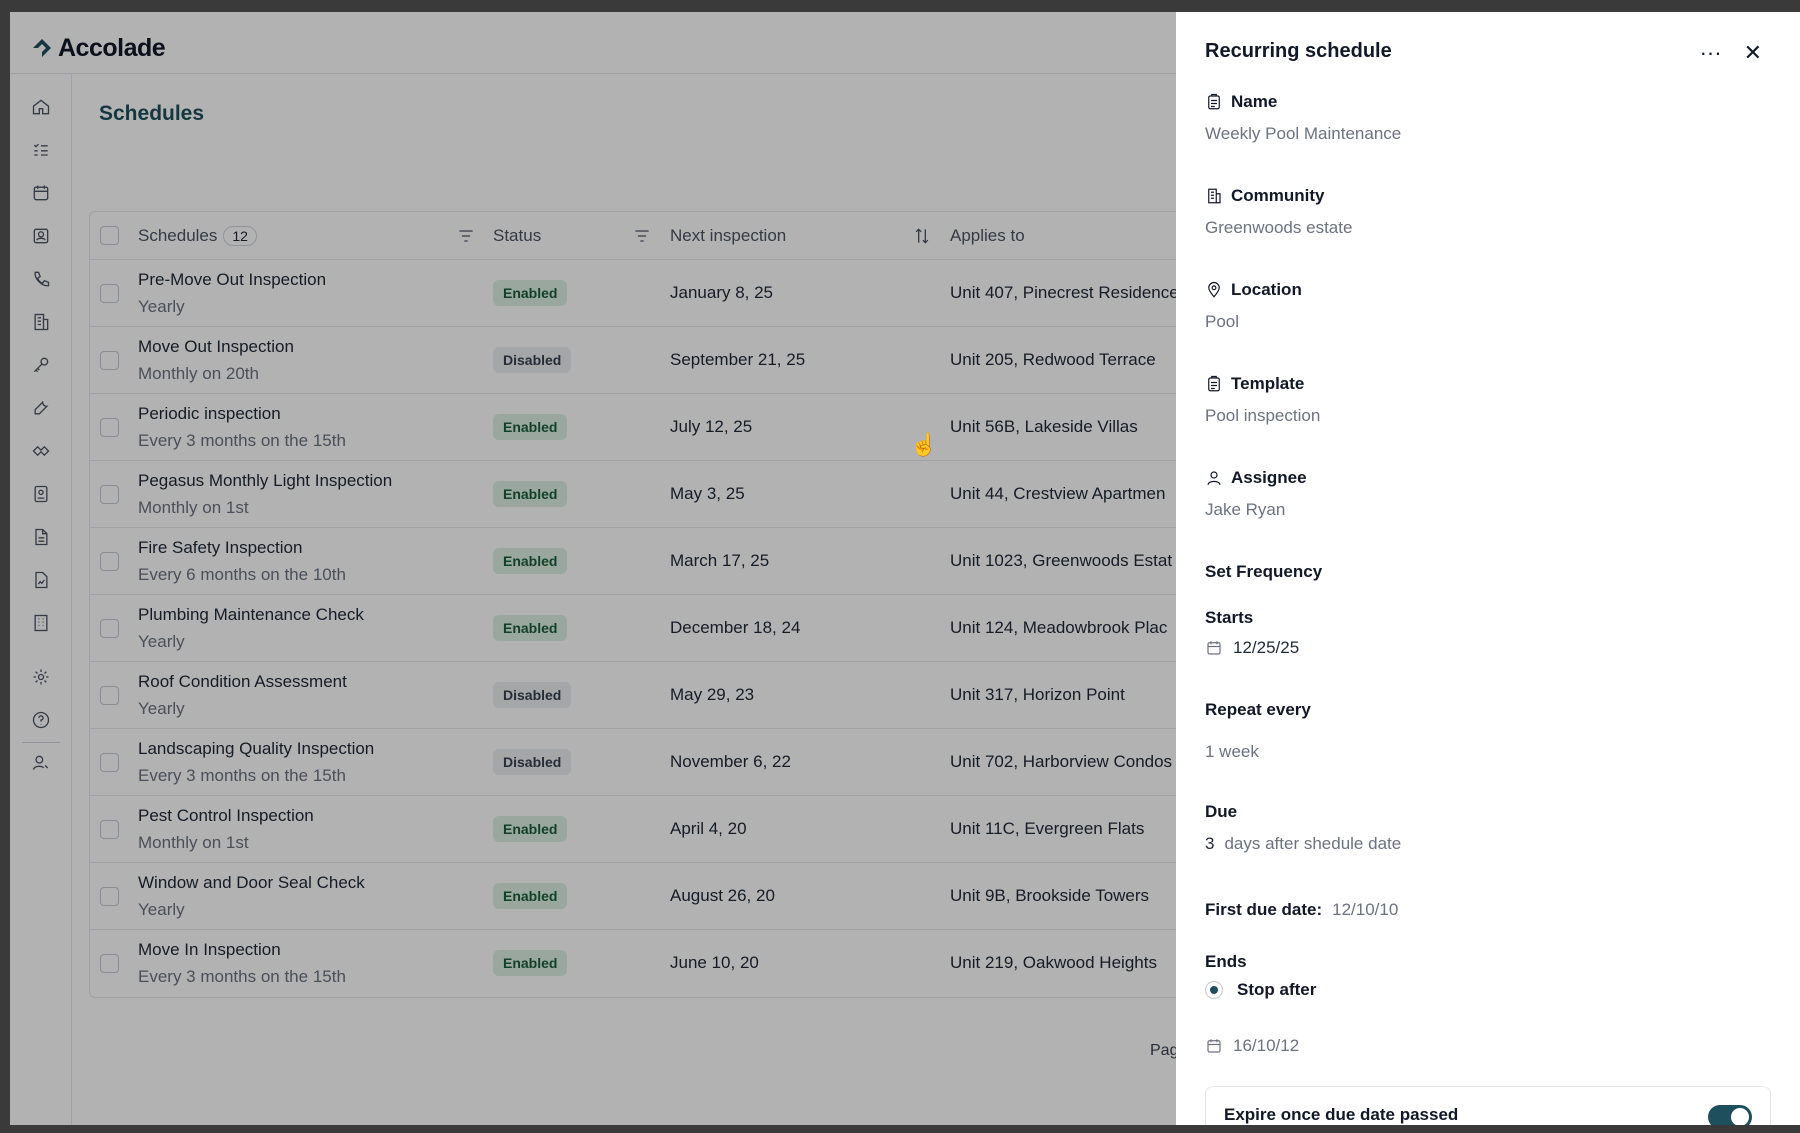 This screenshot has height=1133, width=1800. I want to click on ends-date-picker: 16/10/12, so click(1252, 1046).